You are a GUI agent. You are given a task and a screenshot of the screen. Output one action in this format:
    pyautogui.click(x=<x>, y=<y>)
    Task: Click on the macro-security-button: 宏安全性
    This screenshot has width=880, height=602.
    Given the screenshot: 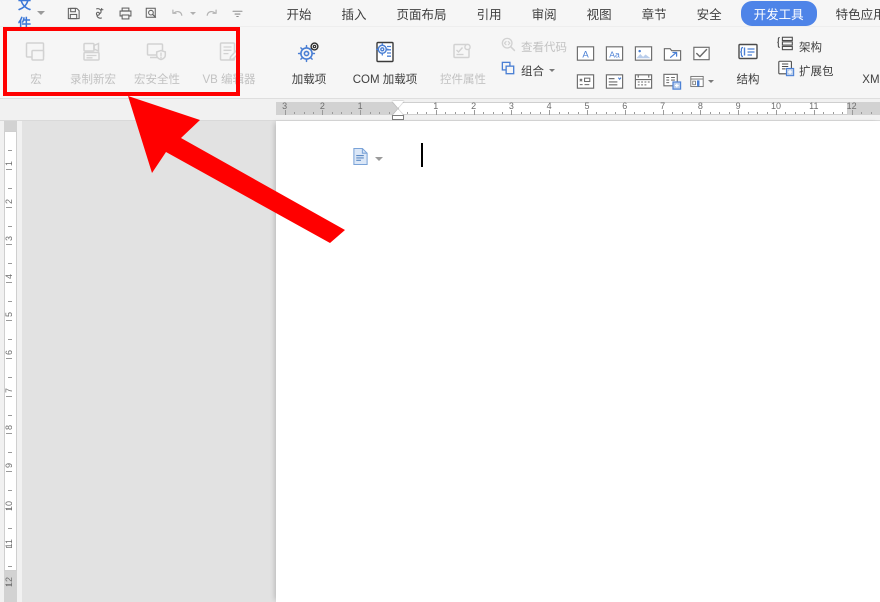 What is the action you would take?
    pyautogui.click(x=157, y=59)
    